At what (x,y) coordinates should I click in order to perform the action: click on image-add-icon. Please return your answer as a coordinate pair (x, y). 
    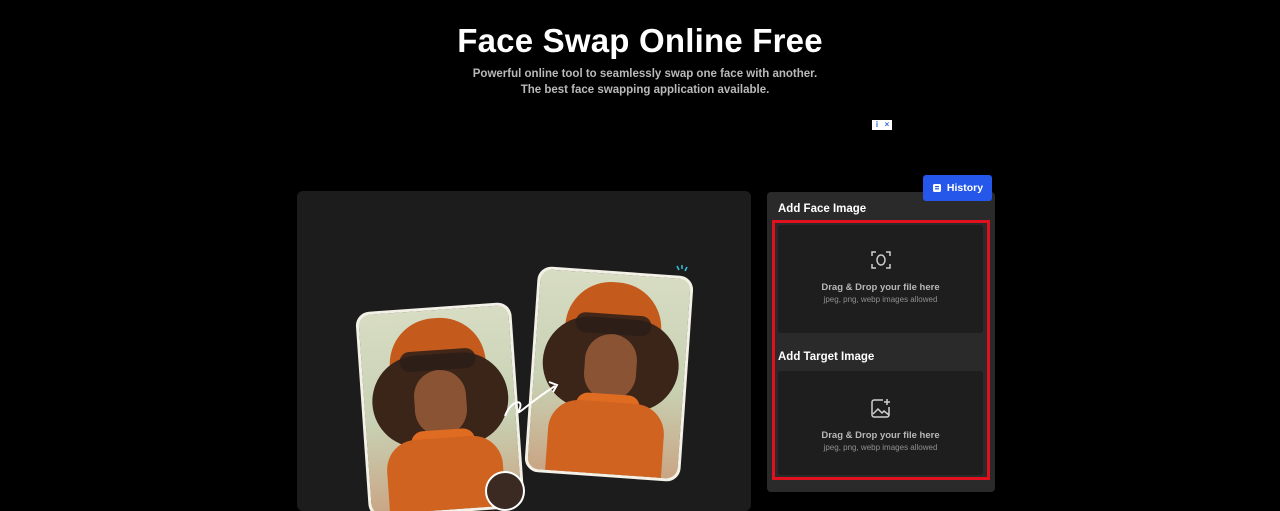
    Looking at the image, I should click on (880, 408).